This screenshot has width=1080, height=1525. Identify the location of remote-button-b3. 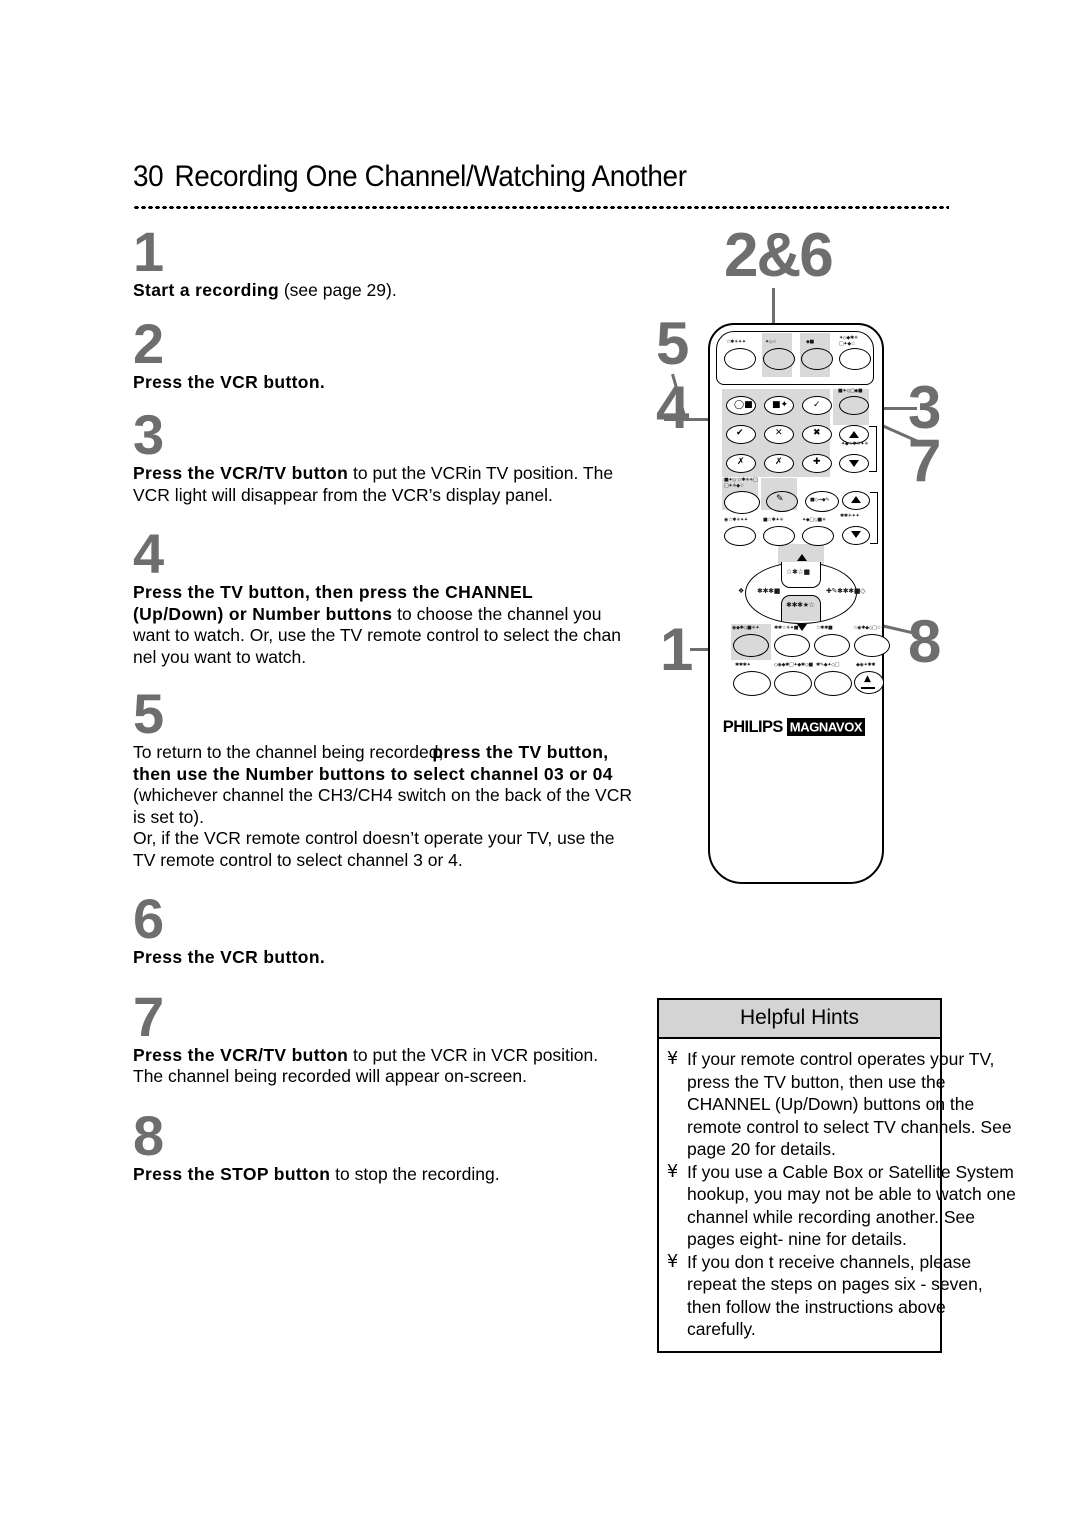
(832, 645).